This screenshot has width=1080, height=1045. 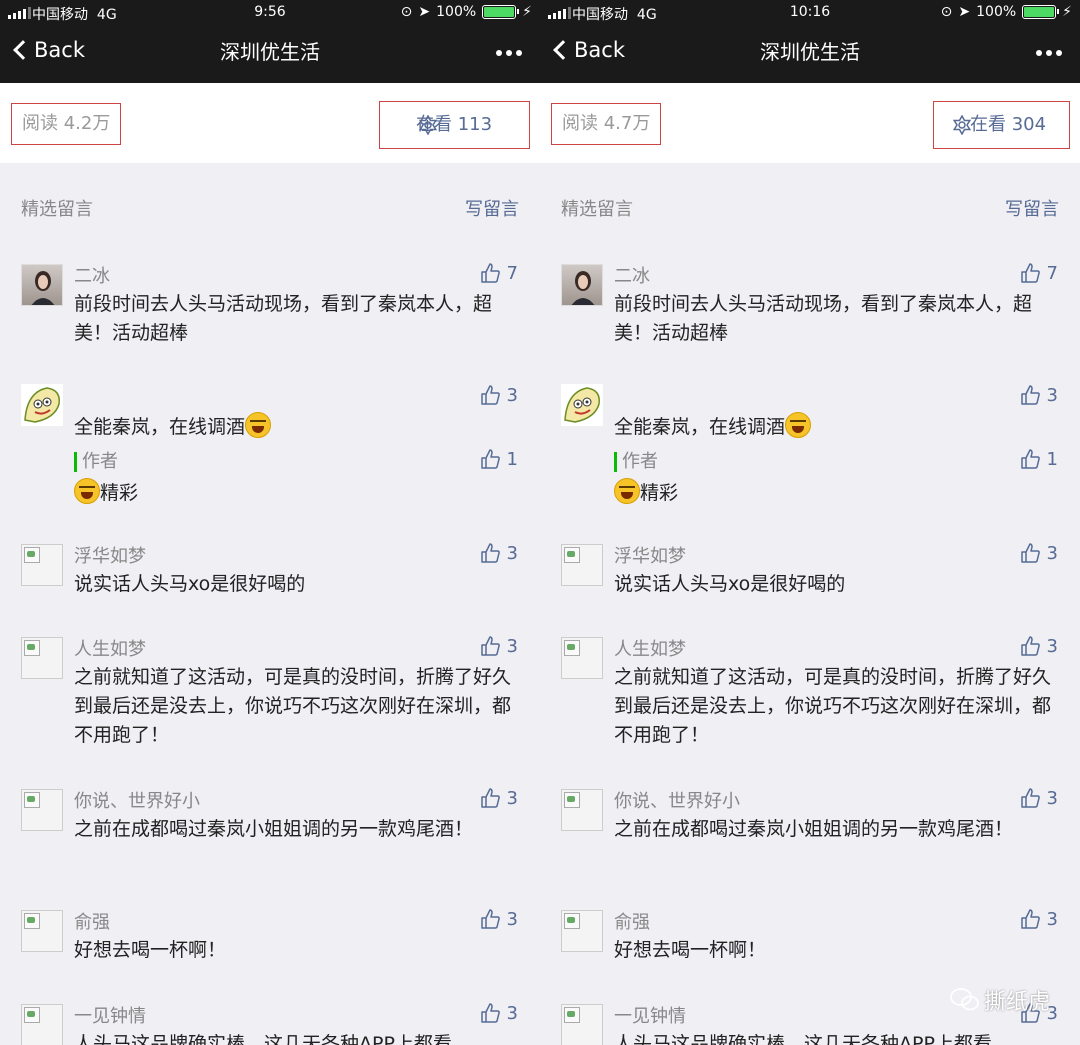 What do you see at coordinates (1001, 125) in the screenshot?
I see `watching-button: 在看 304` at bounding box center [1001, 125].